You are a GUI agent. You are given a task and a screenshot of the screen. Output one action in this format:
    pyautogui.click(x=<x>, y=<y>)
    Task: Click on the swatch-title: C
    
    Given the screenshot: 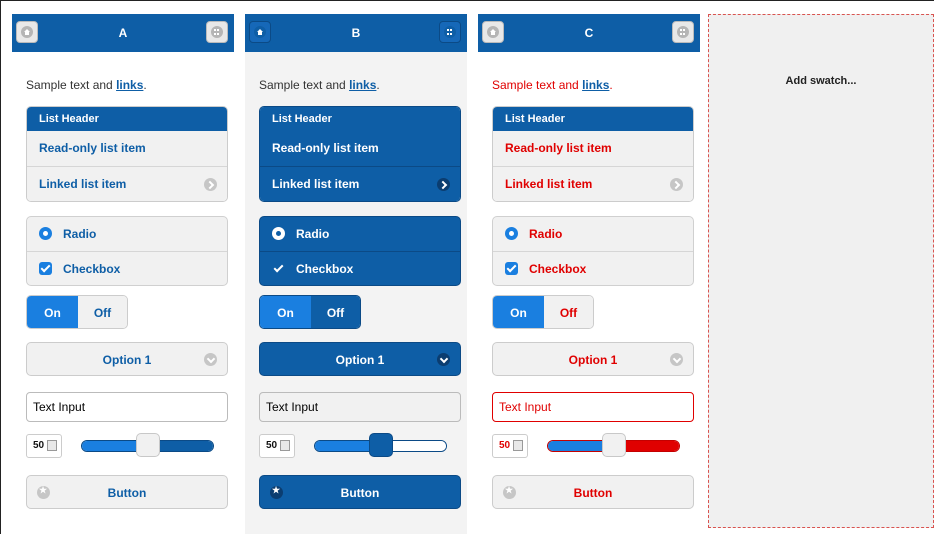 What is the action you would take?
    pyautogui.click(x=589, y=33)
    